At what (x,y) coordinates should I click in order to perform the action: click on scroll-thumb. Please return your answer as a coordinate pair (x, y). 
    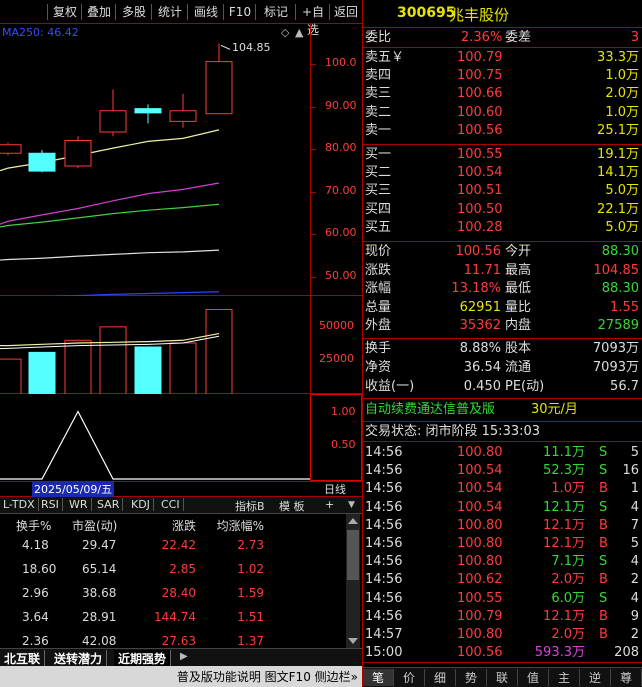
    Looking at the image, I should click on (353, 555).